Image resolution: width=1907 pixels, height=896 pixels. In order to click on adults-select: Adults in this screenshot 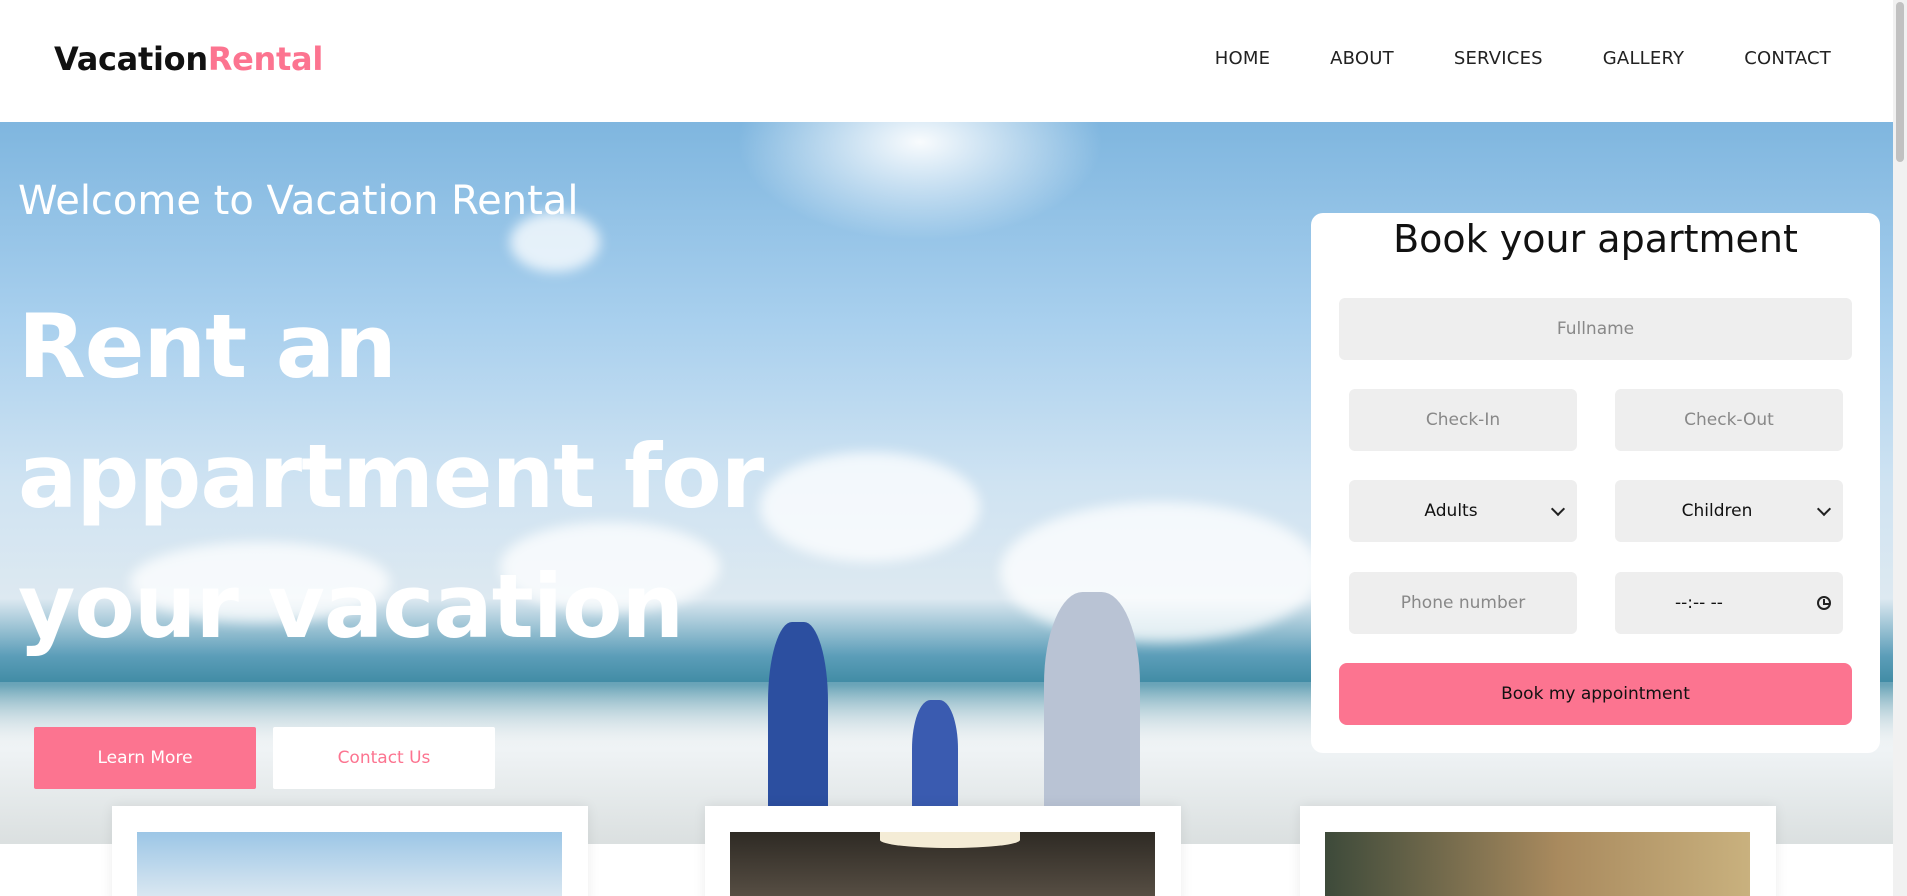, I will do `click(1463, 511)`.